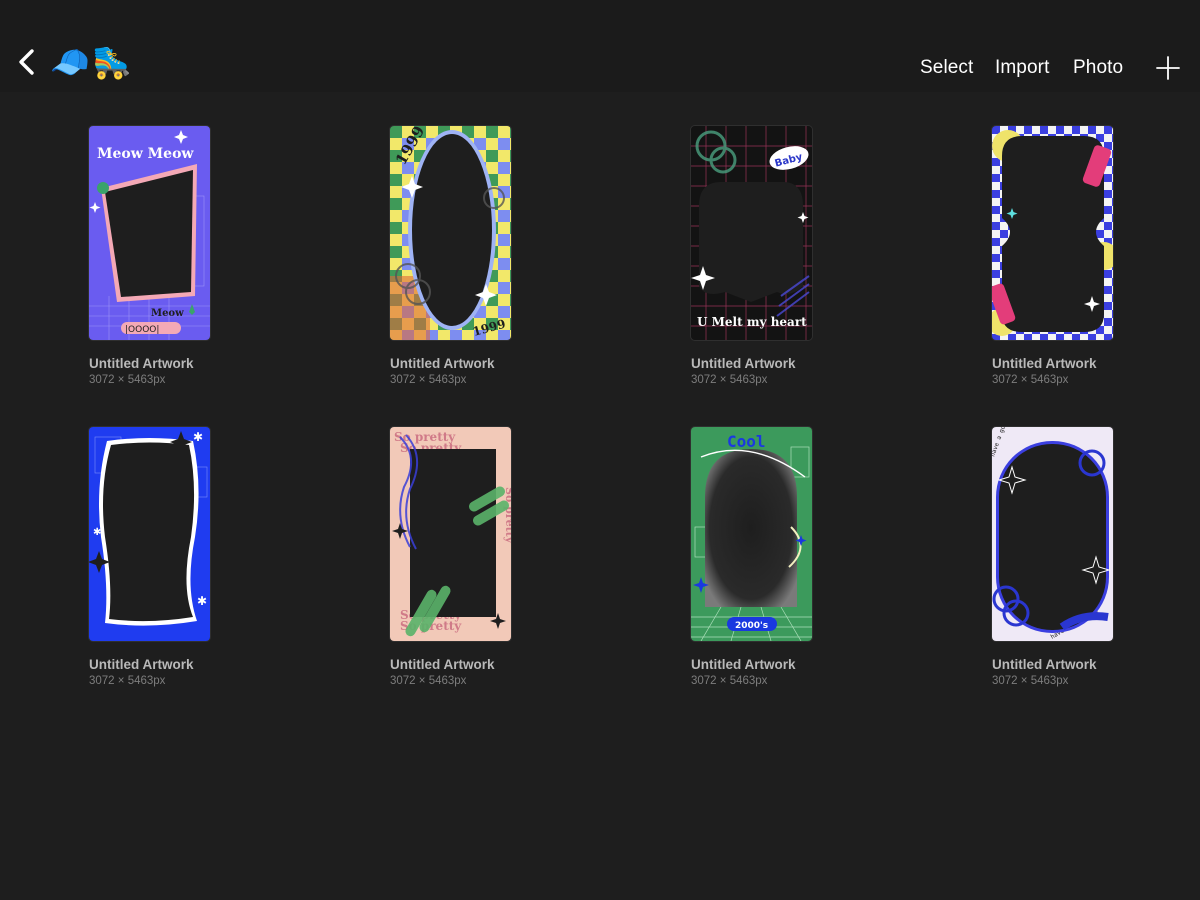 This screenshot has height=900, width=1200. I want to click on plus-icon, so click(1168, 68).